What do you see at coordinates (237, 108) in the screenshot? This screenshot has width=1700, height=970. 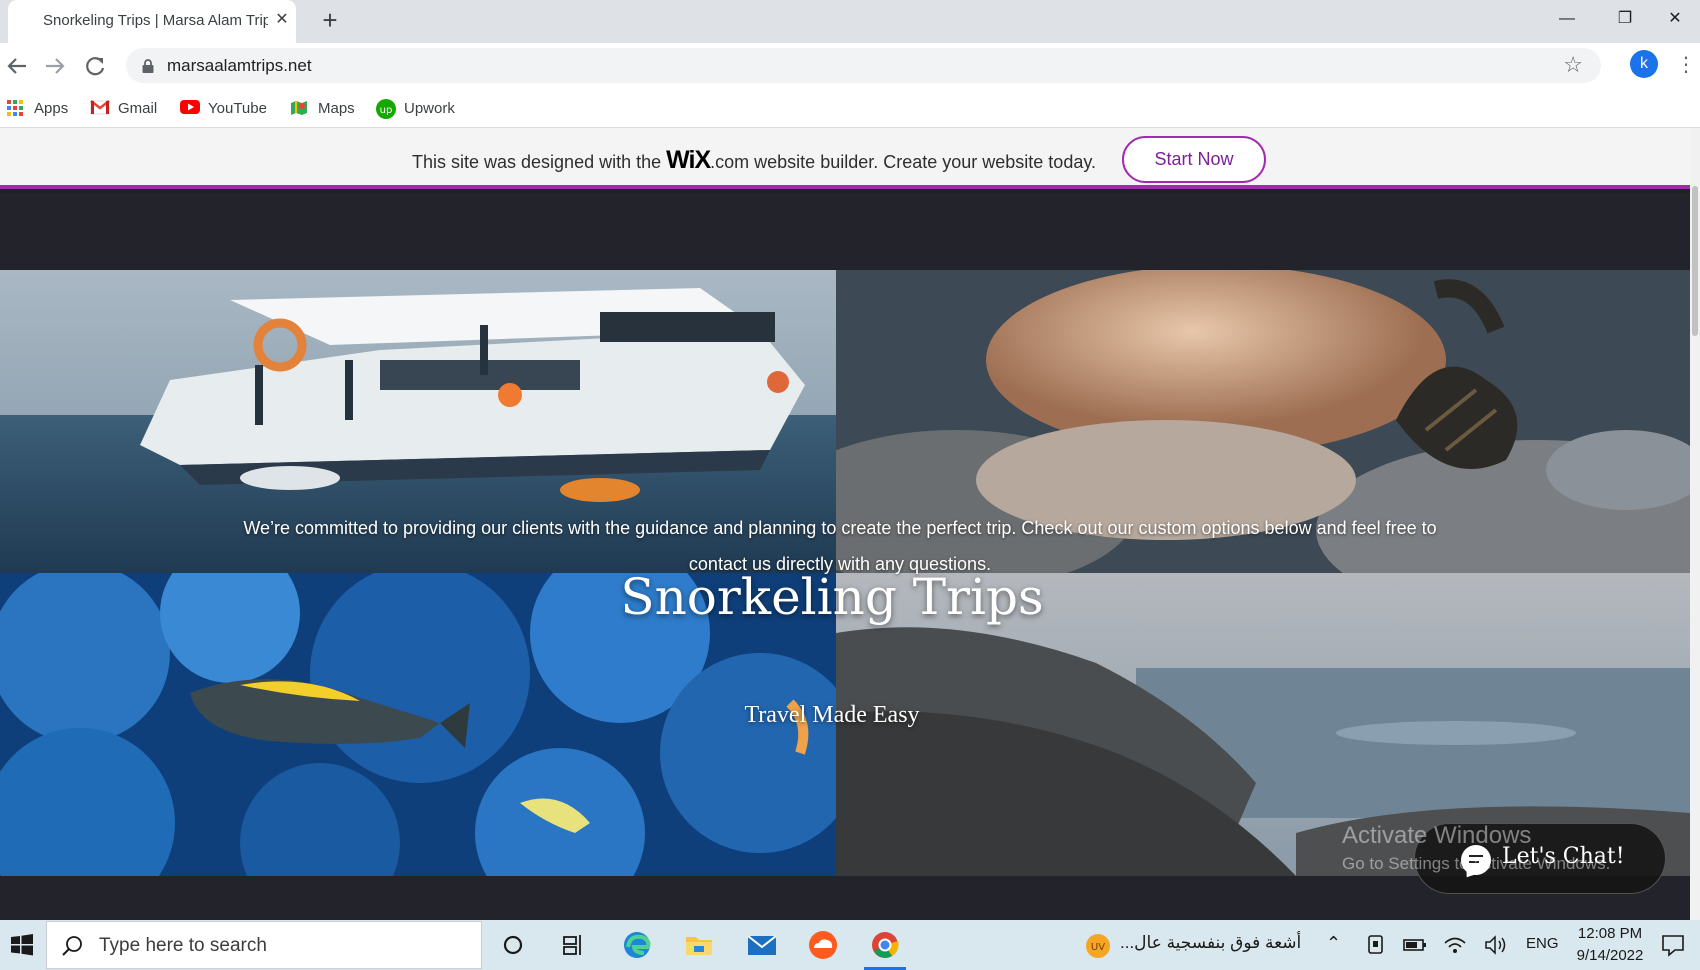 I see `bookmark-label: YouTube` at bounding box center [237, 108].